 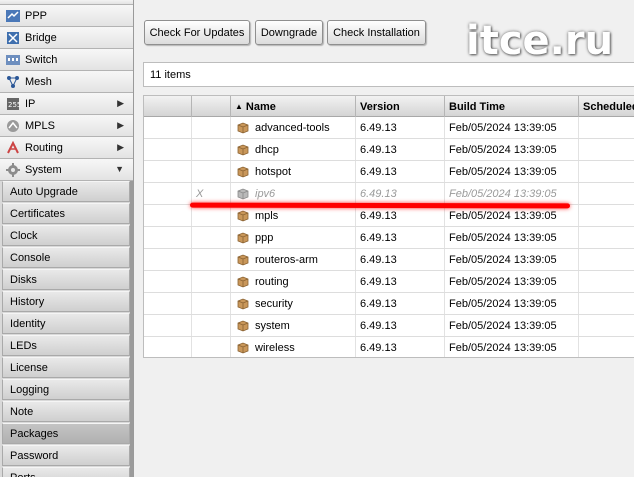 I want to click on ppp-icon, so click(x=13, y=16).